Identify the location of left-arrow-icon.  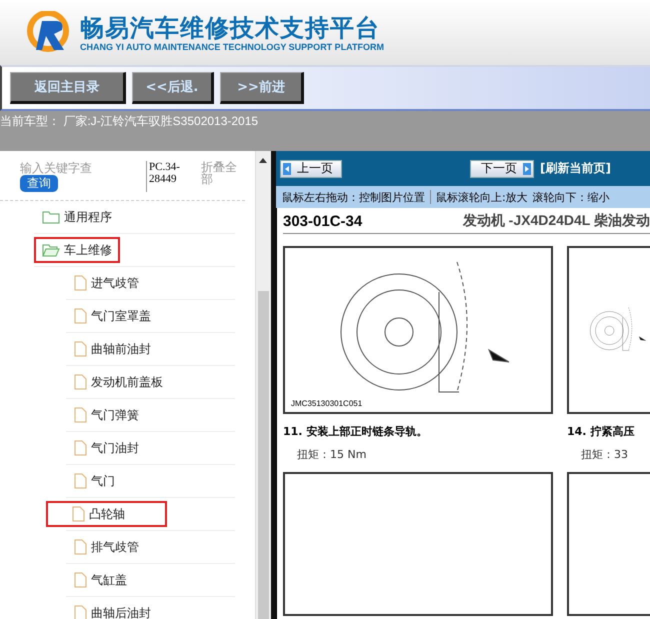
(287, 168).